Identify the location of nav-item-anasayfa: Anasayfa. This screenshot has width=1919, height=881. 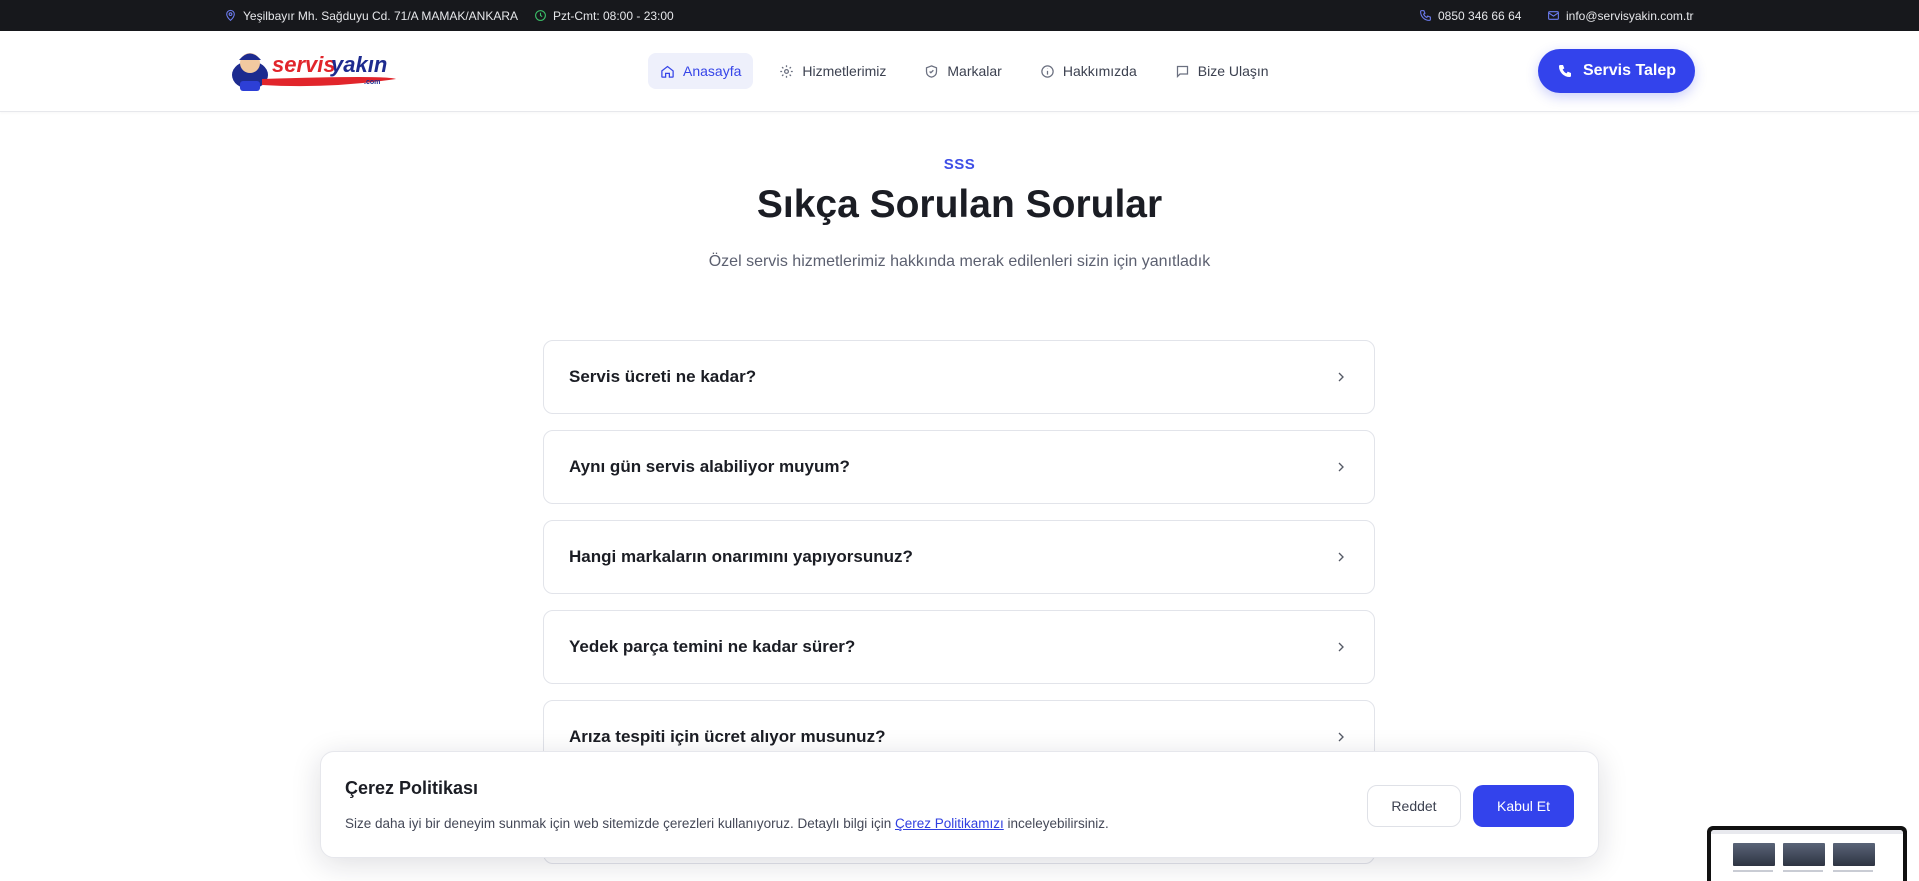
(701, 71).